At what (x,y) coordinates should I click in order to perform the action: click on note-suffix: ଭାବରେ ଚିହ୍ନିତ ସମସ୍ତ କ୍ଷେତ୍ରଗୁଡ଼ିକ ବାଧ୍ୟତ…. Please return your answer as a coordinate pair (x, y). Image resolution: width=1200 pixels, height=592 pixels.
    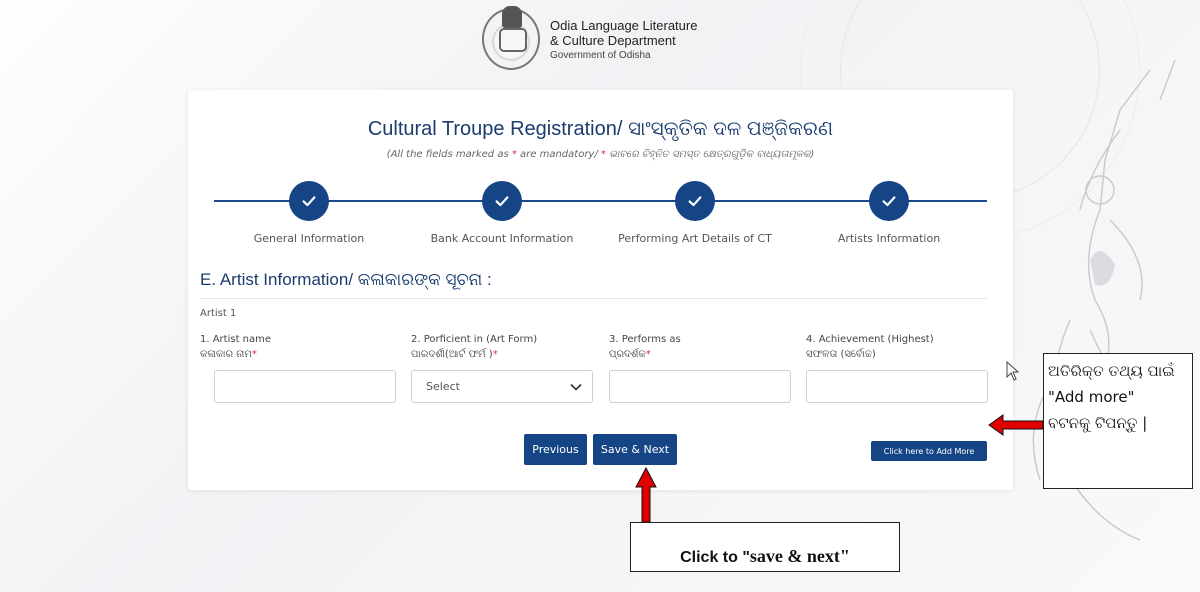
    Looking at the image, I should click on (710, 154).